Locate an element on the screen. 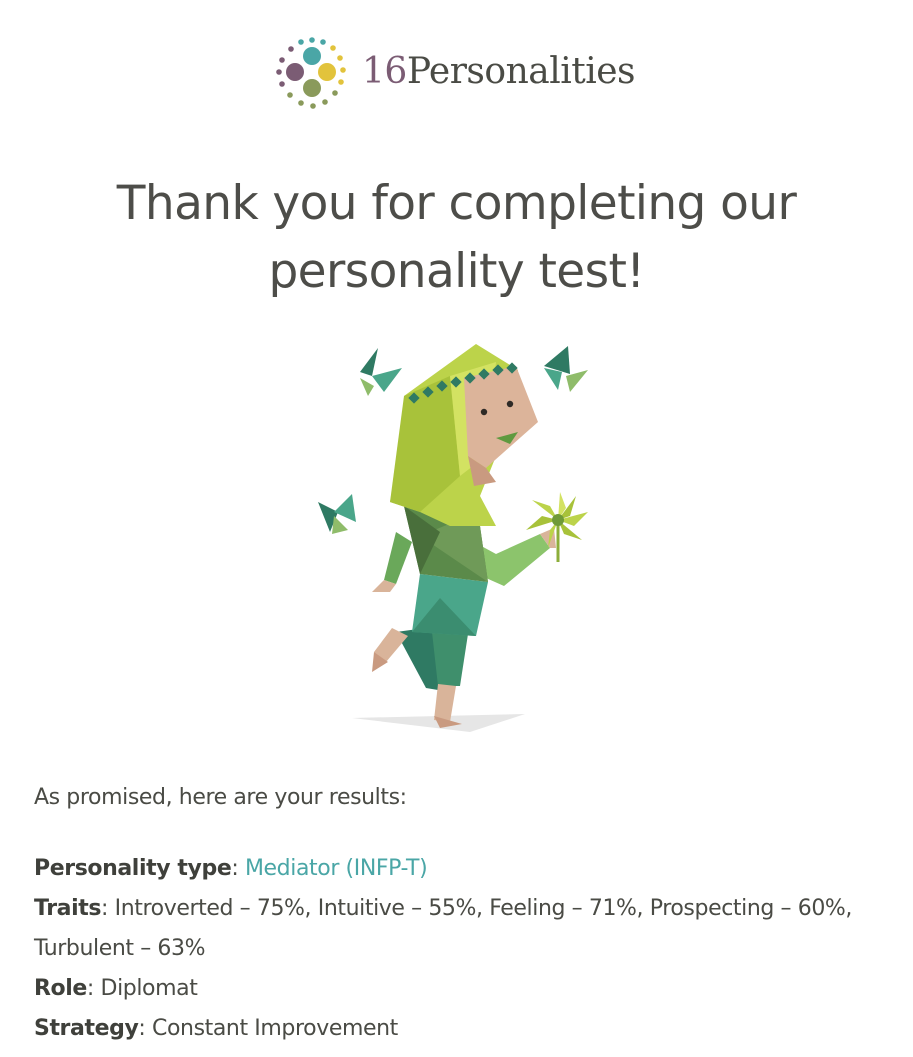 This screenshot has width=913, height=1057. role-value: Diplomat is located at coordinates (149, 988).